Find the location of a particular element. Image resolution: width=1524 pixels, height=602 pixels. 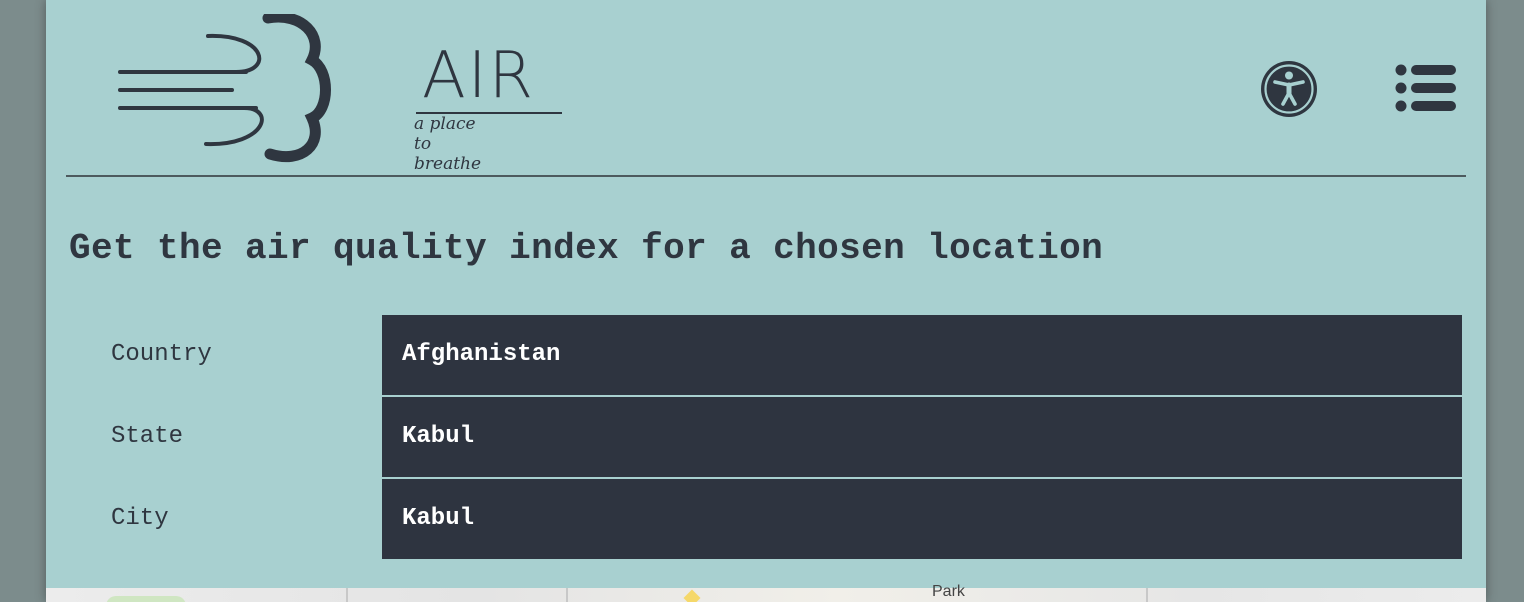

city-row: City Kabul is located at coordinates (766, 519).